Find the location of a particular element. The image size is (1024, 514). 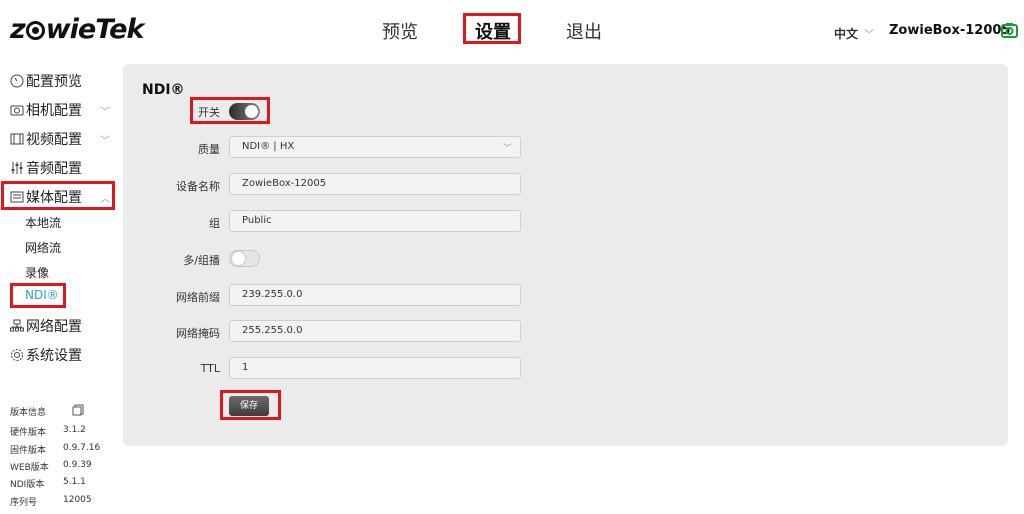

version-row-serial: 序列号 12005 is located at coordinates (51, 501).